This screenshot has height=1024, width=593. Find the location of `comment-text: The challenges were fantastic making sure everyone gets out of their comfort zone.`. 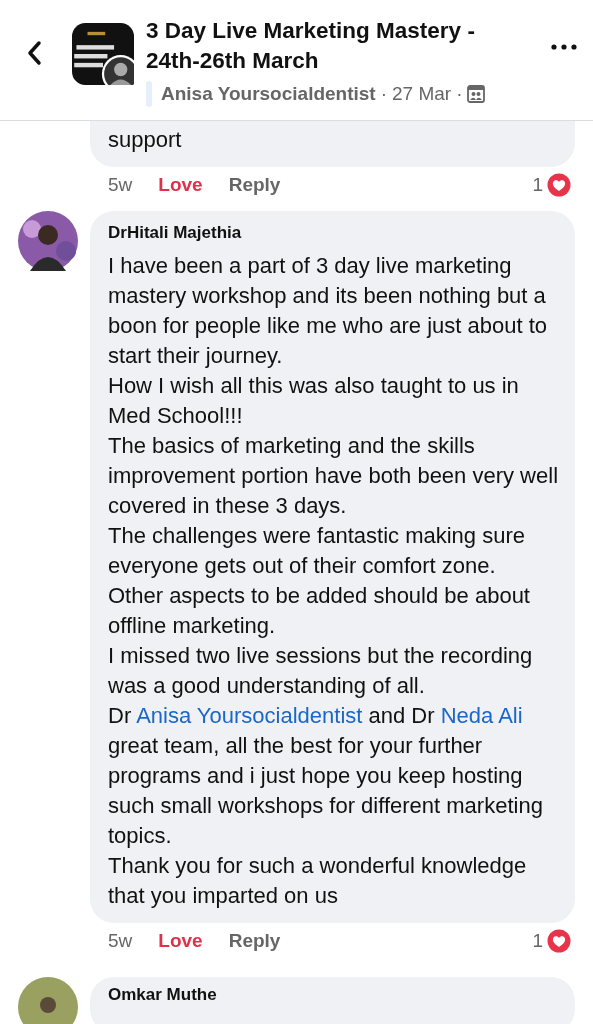

comment-text: The challenges were fantastic making sure everyone gets out of their comfort zone. is located at coordinates (317, 551).